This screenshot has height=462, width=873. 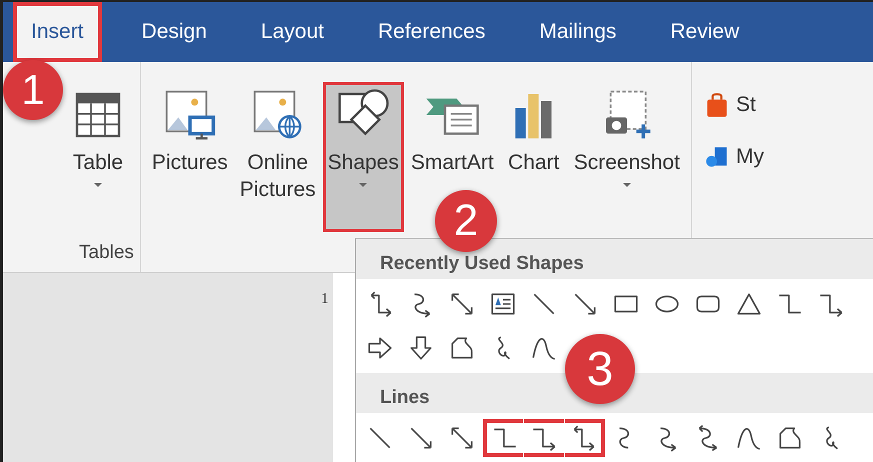 What do you see at coordinates (705, 32) in the screenshot?
I see `ribbon-tab: Review` at bounding box center [705, 32].